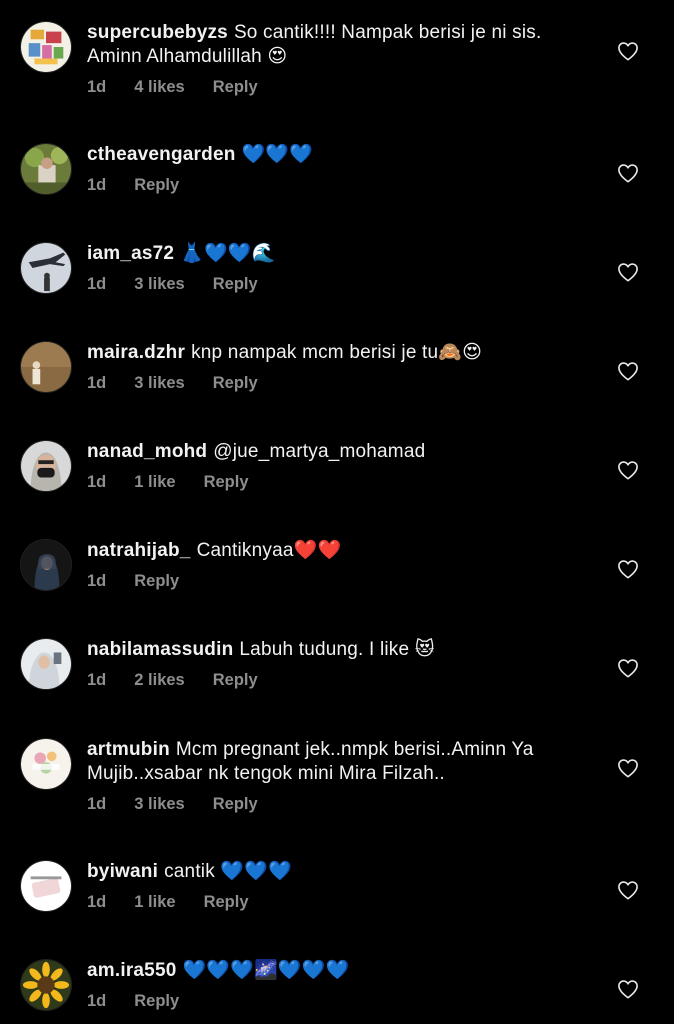 This screenshot has height=1024, width=674. What do you see at coordinates (337, 565) in the screenshot?
I see `comment-body: natrahijab_ Cantiknyaa❤️❤️ 1d Reply` at bounding box center [337, 565].